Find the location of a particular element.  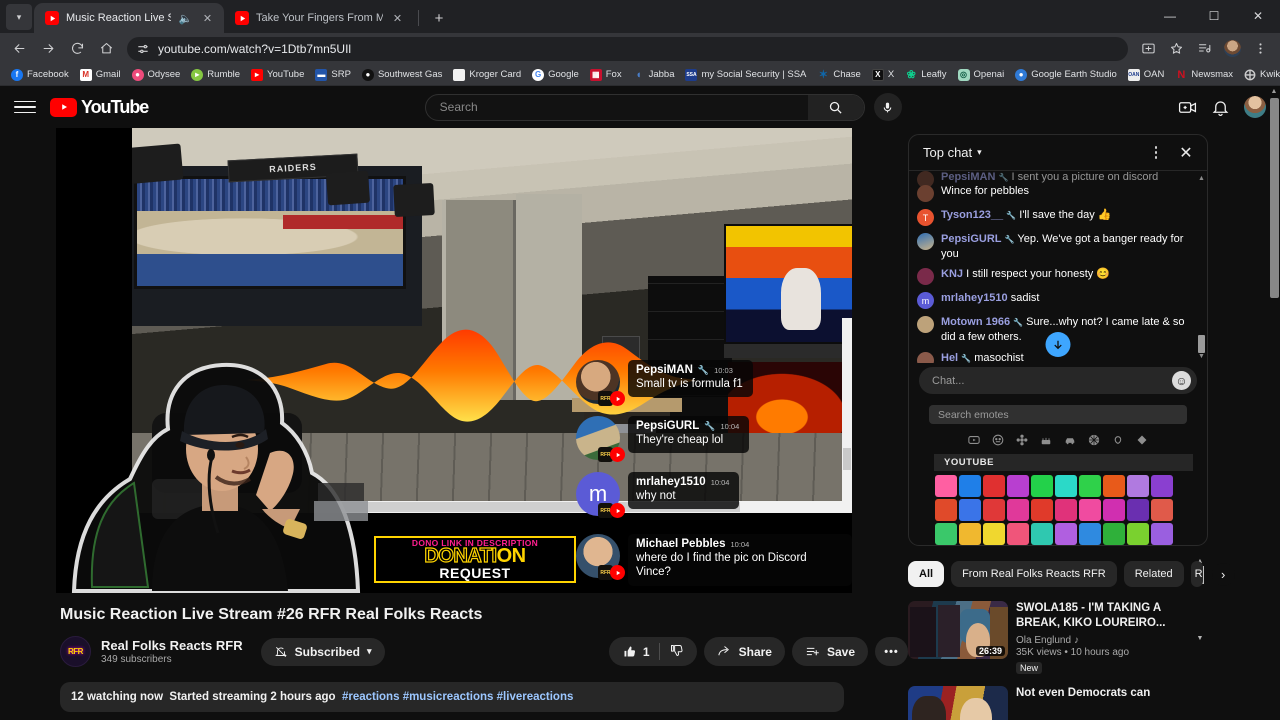

bookmark-chase: ✶ Chase is located at coordinates (838, 75).